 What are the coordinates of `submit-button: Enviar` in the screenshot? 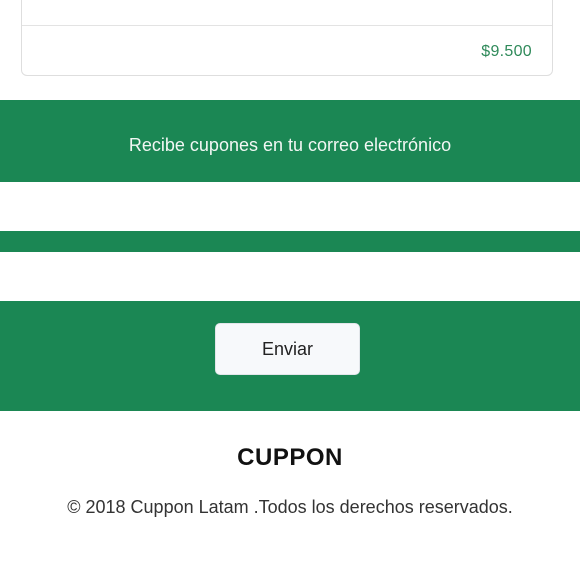 It's located at (287, 349).